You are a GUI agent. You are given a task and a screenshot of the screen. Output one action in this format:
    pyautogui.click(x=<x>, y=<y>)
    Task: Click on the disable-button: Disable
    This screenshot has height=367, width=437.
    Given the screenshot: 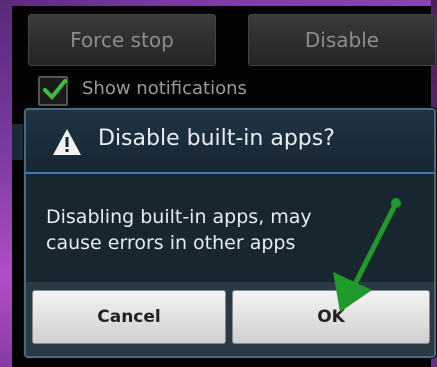 What is the action you would take?
    pyautogui.click(x=342, y=40)
    